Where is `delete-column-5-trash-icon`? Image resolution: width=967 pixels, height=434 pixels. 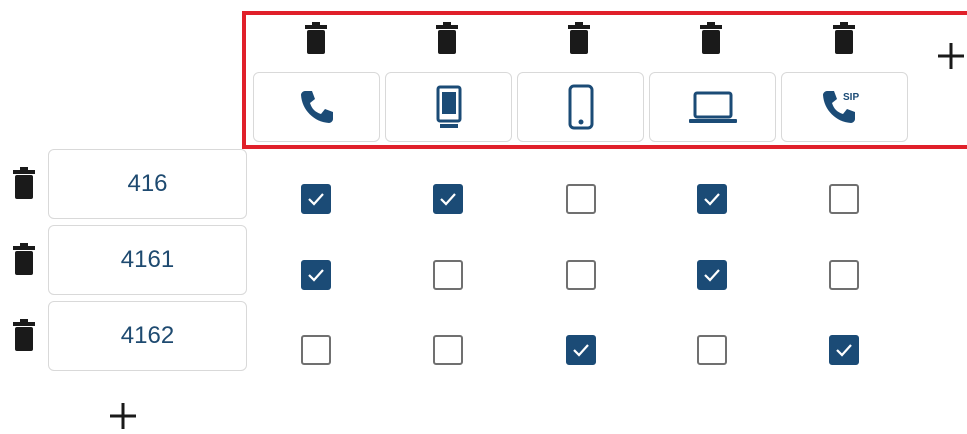 delete-column-5-trash-icon is located at coordinates (844, 38).